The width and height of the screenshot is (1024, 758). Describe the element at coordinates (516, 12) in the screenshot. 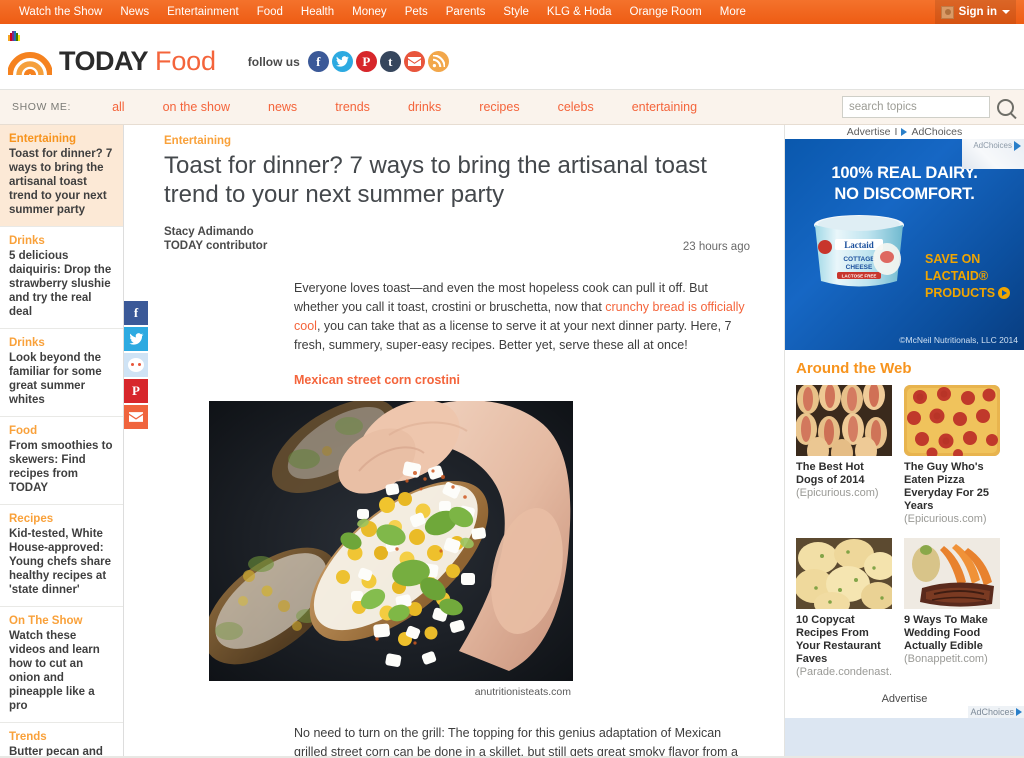

I see `topnav-item-8: Style` at that location.